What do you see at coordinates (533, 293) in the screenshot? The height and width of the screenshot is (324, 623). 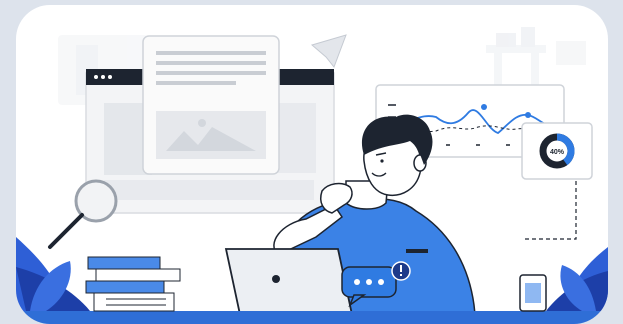 I see `phone-icon` at bounding box center [533, 293].